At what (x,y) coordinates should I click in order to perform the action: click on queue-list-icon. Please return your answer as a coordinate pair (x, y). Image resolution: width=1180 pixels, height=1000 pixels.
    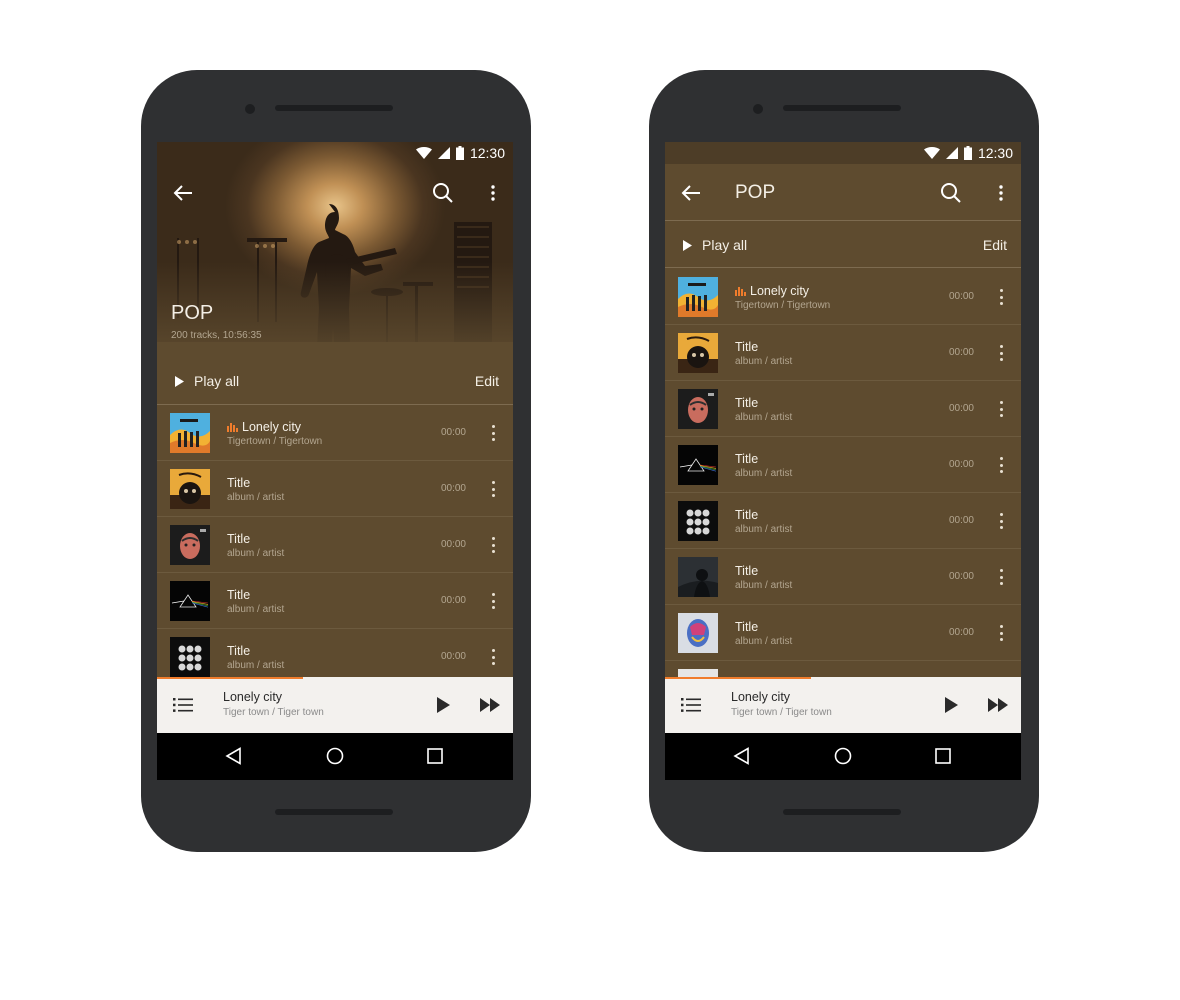
    Looking at the image, I should click on (183, 705).